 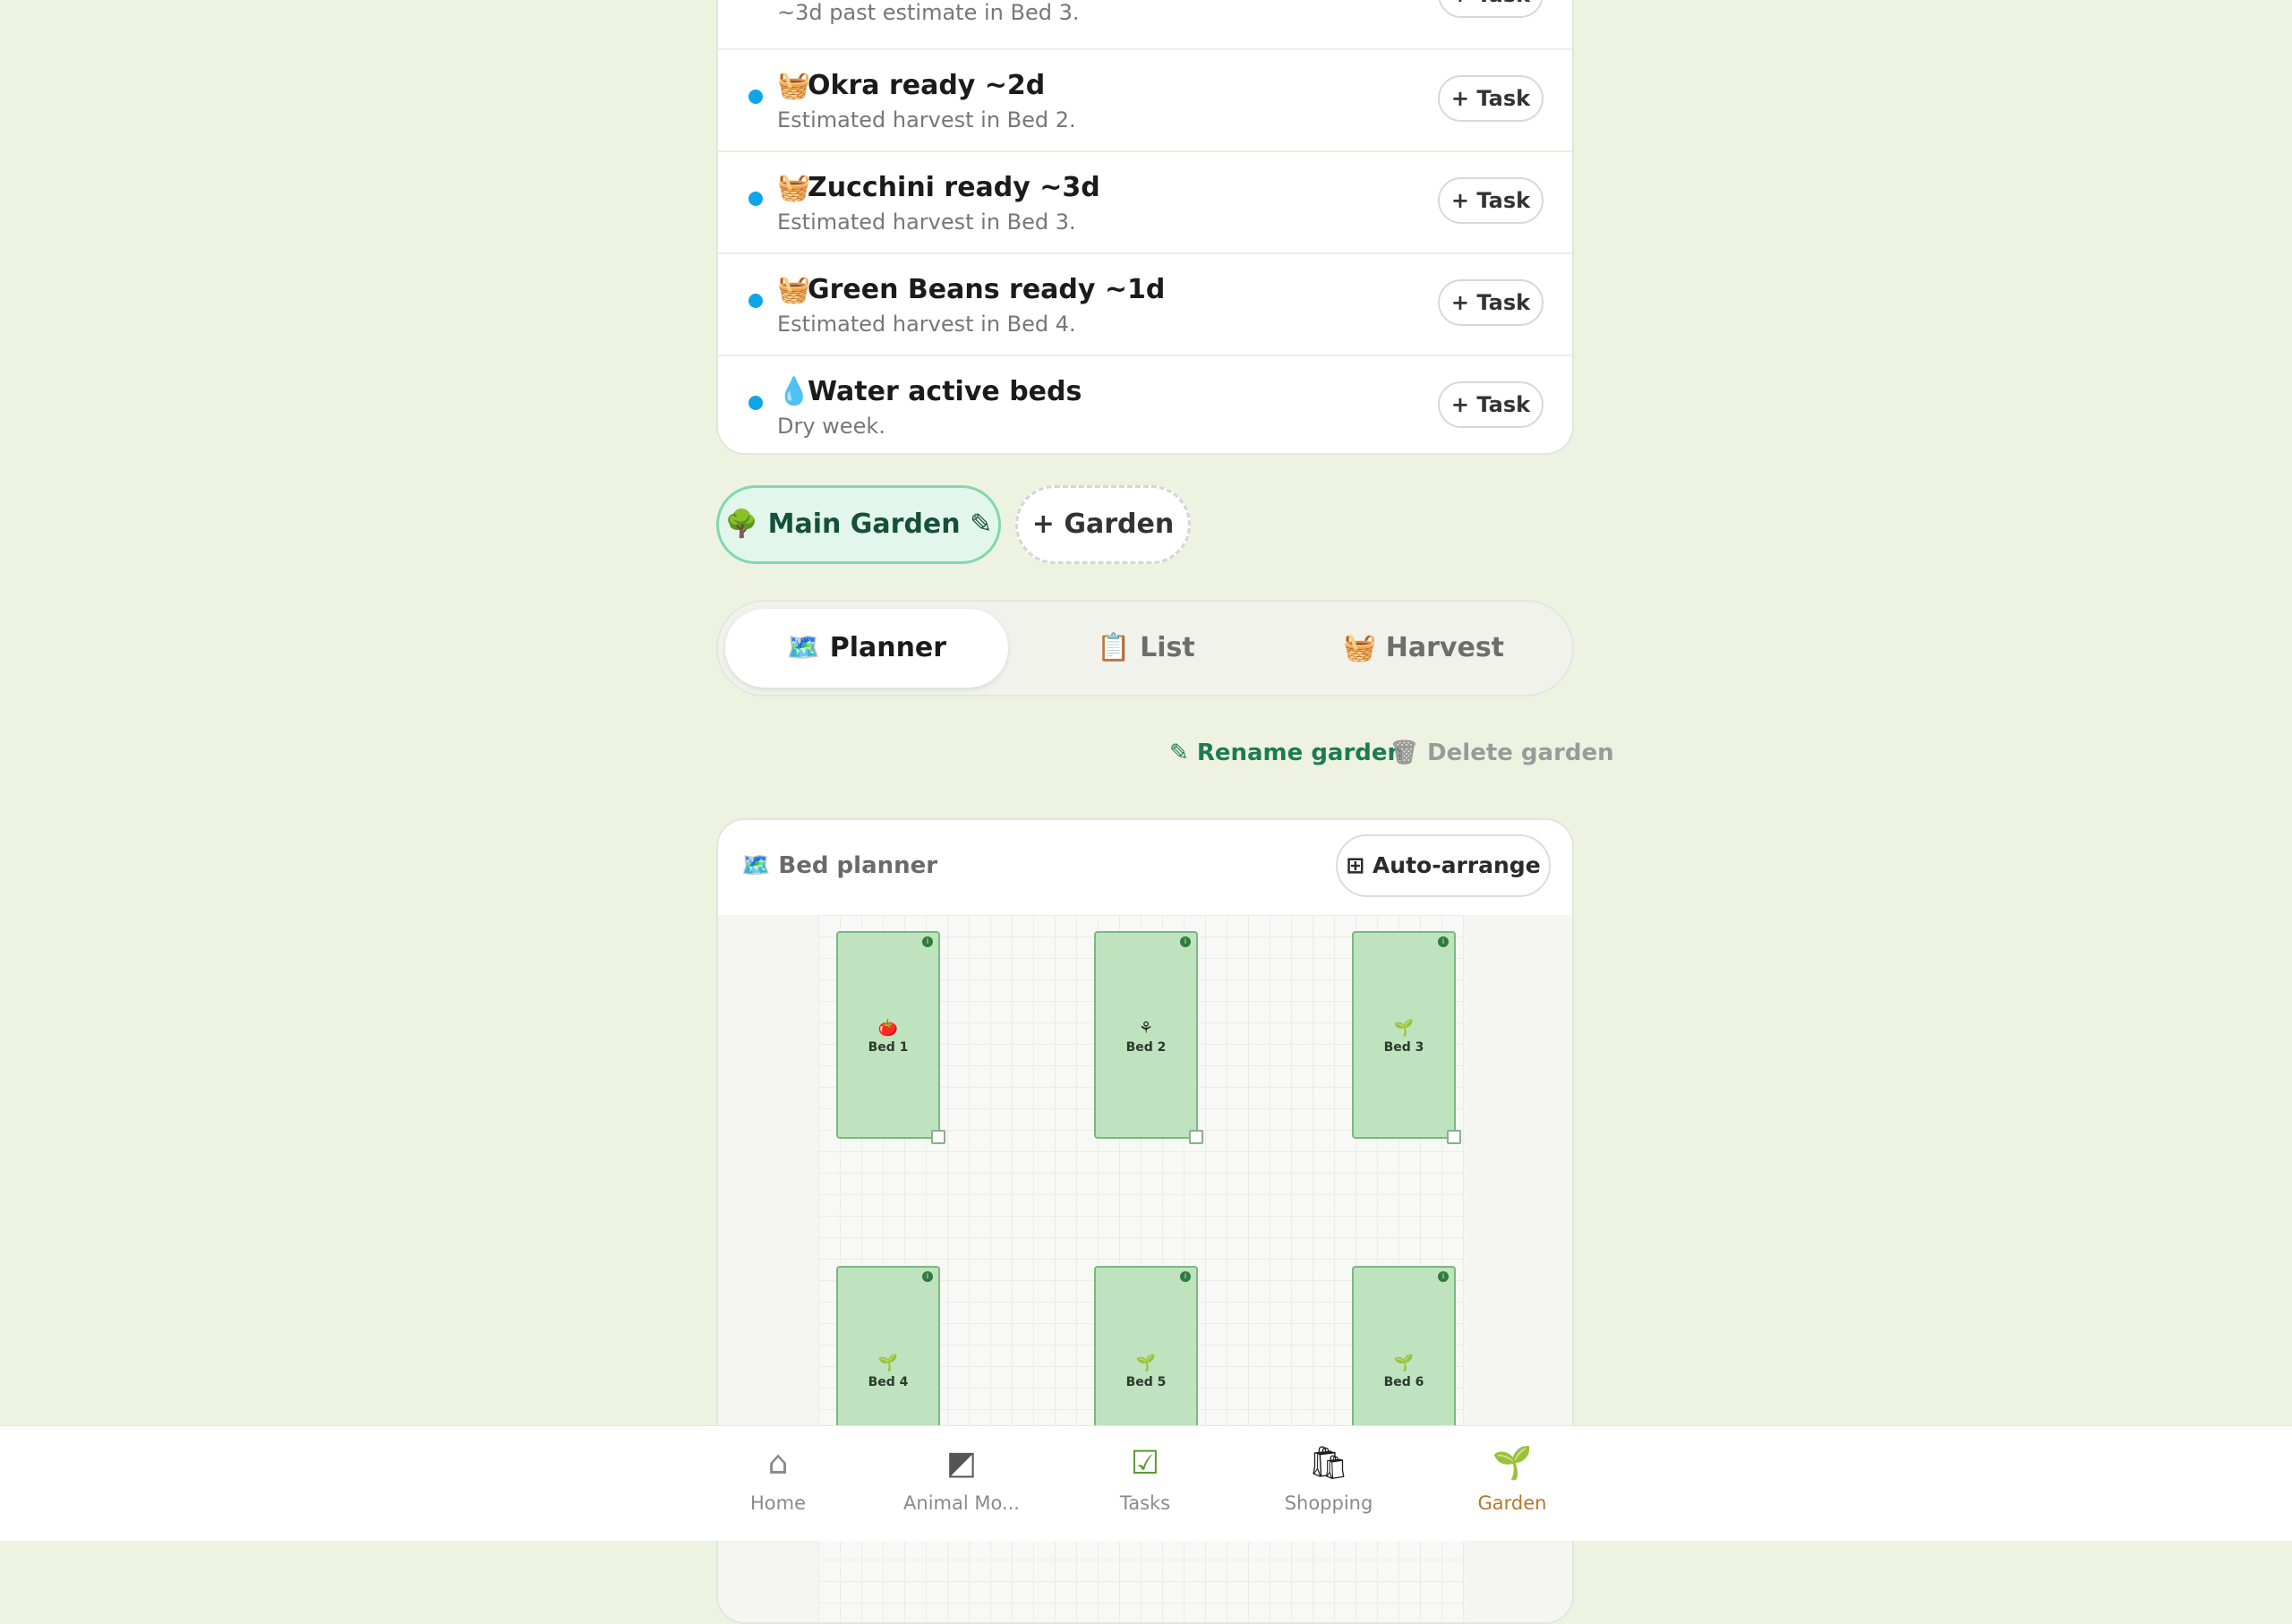 What do you see at coordinates (1403, 1047) in the screenshot?
I see `bed-label: Bed 3` at bounding box center [1403, 1047].